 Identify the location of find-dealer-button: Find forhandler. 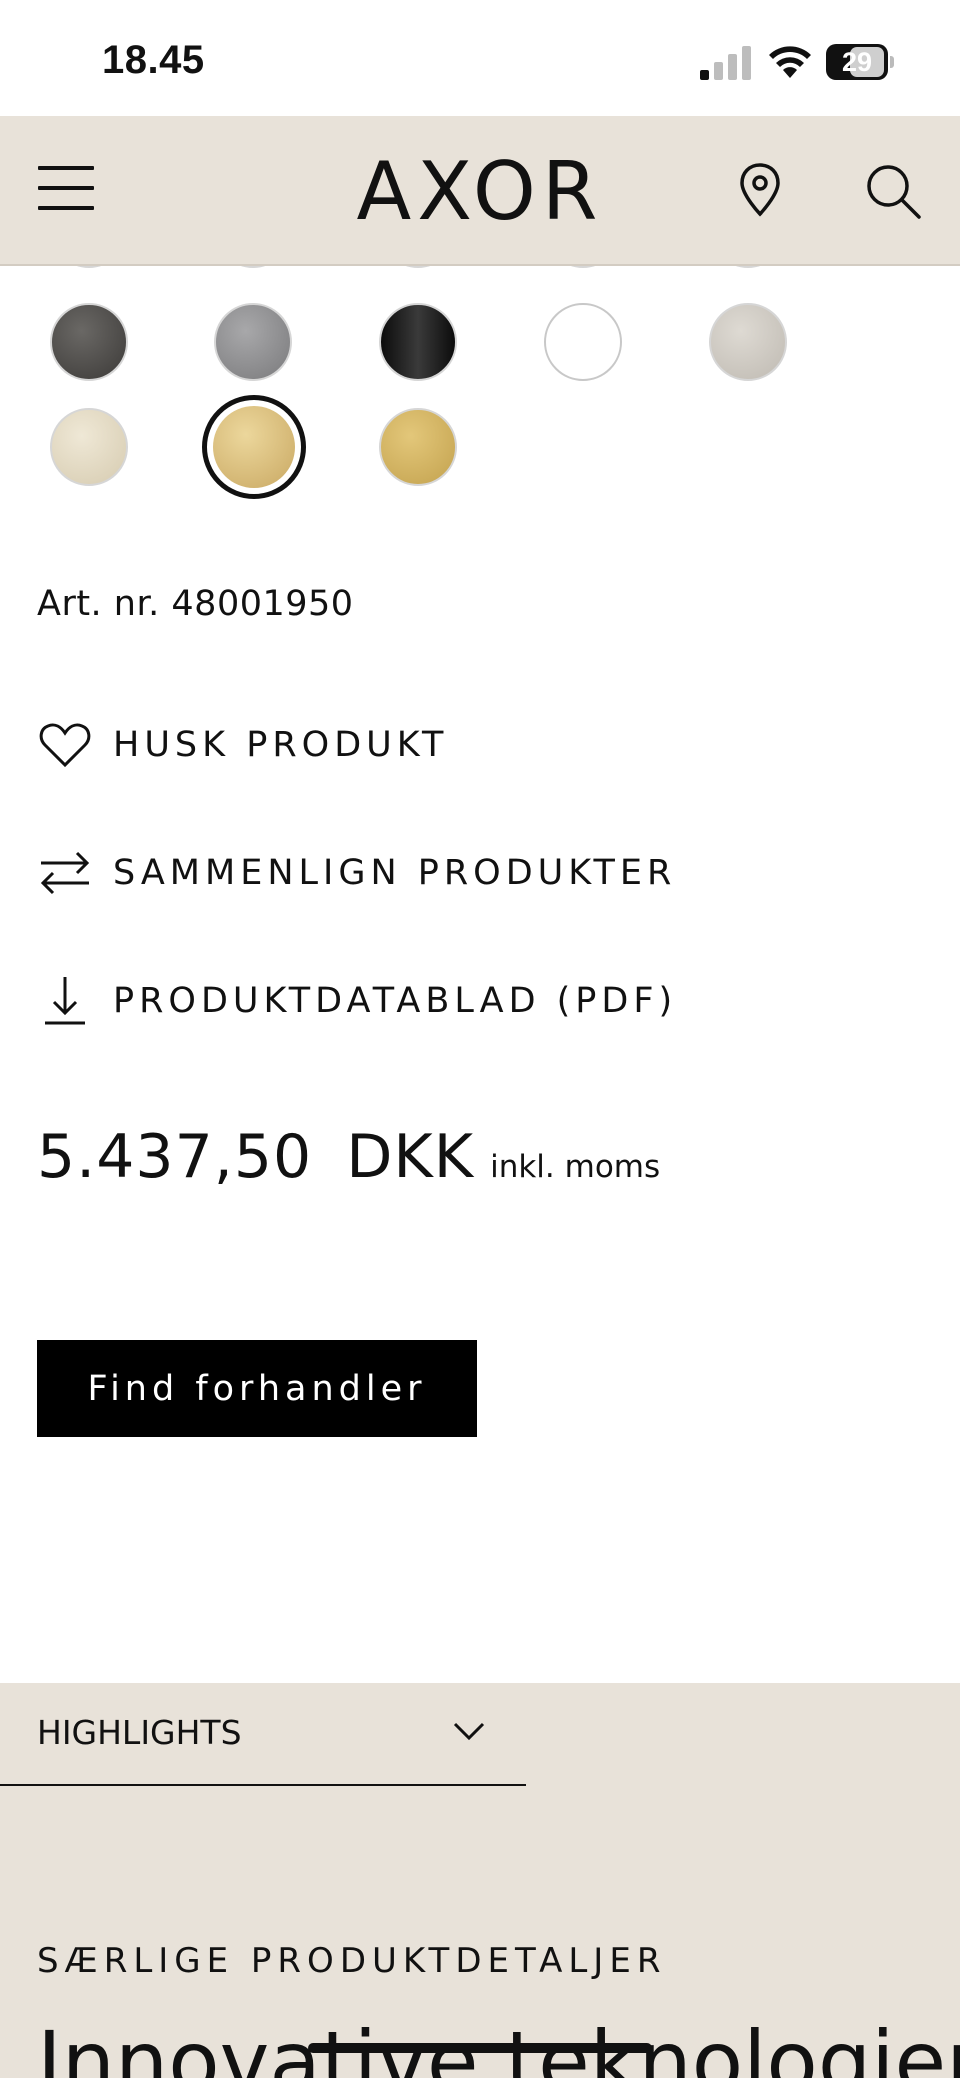
(257, 1388).